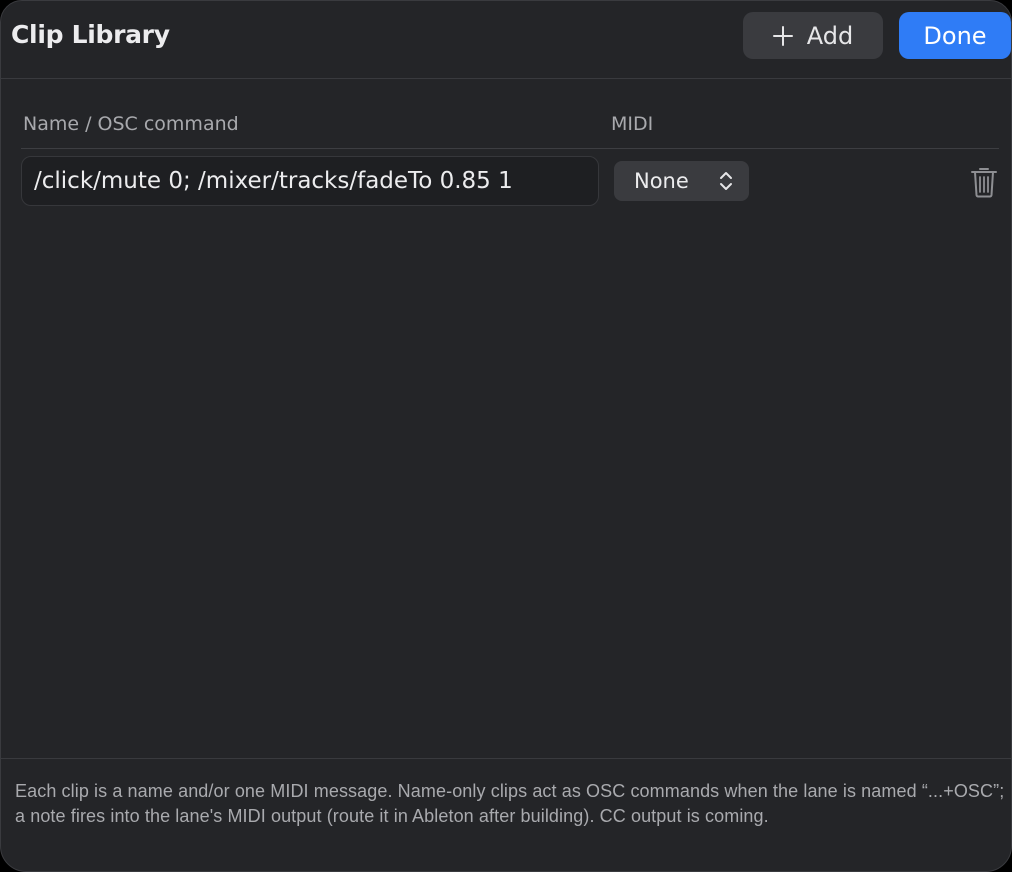  What do you see at coordinates (782, 35) in the screenshot?
I see `plus-icon` at bounding box center [782, 35].